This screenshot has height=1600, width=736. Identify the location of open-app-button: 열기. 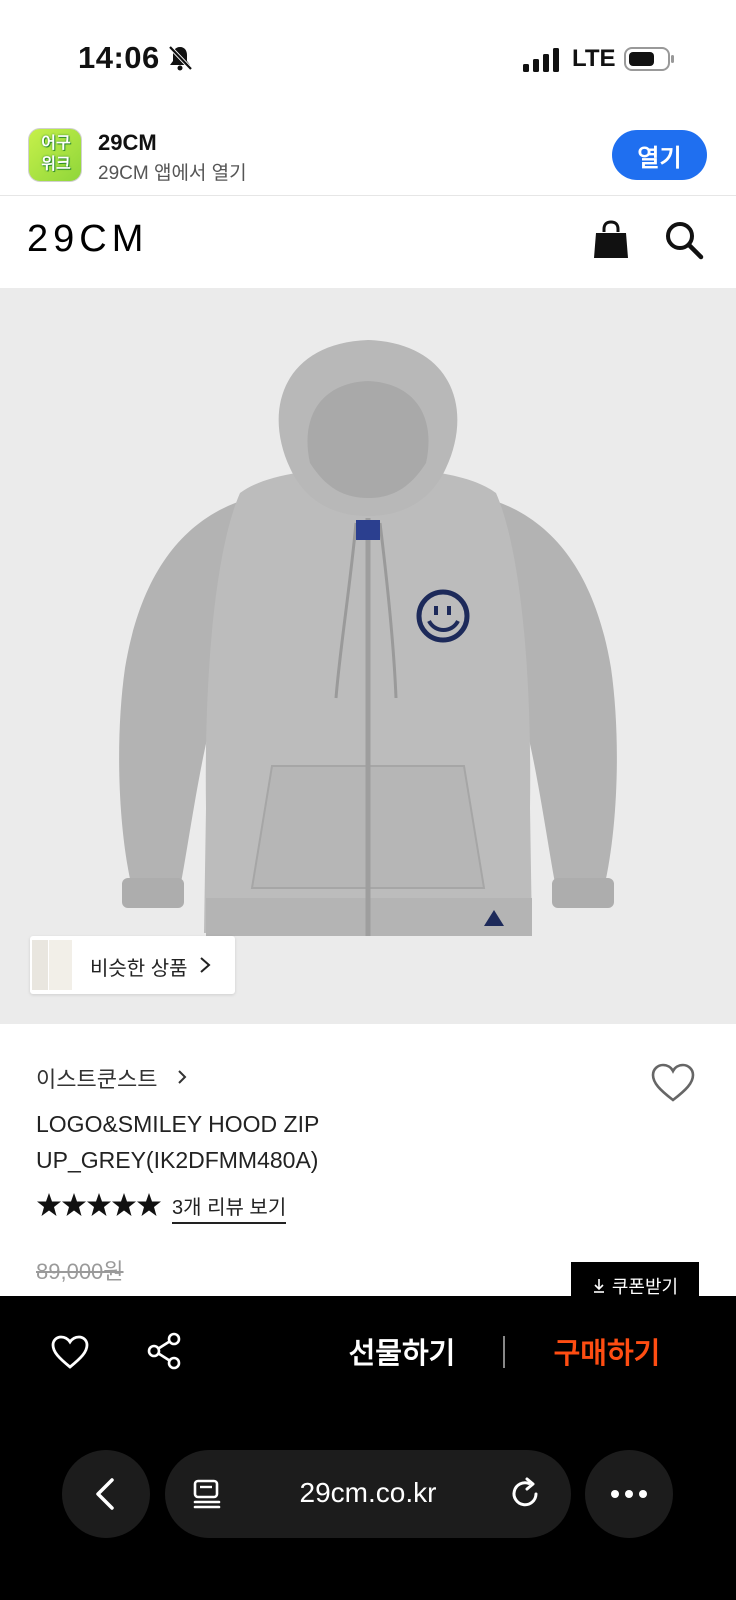
(659, 155).